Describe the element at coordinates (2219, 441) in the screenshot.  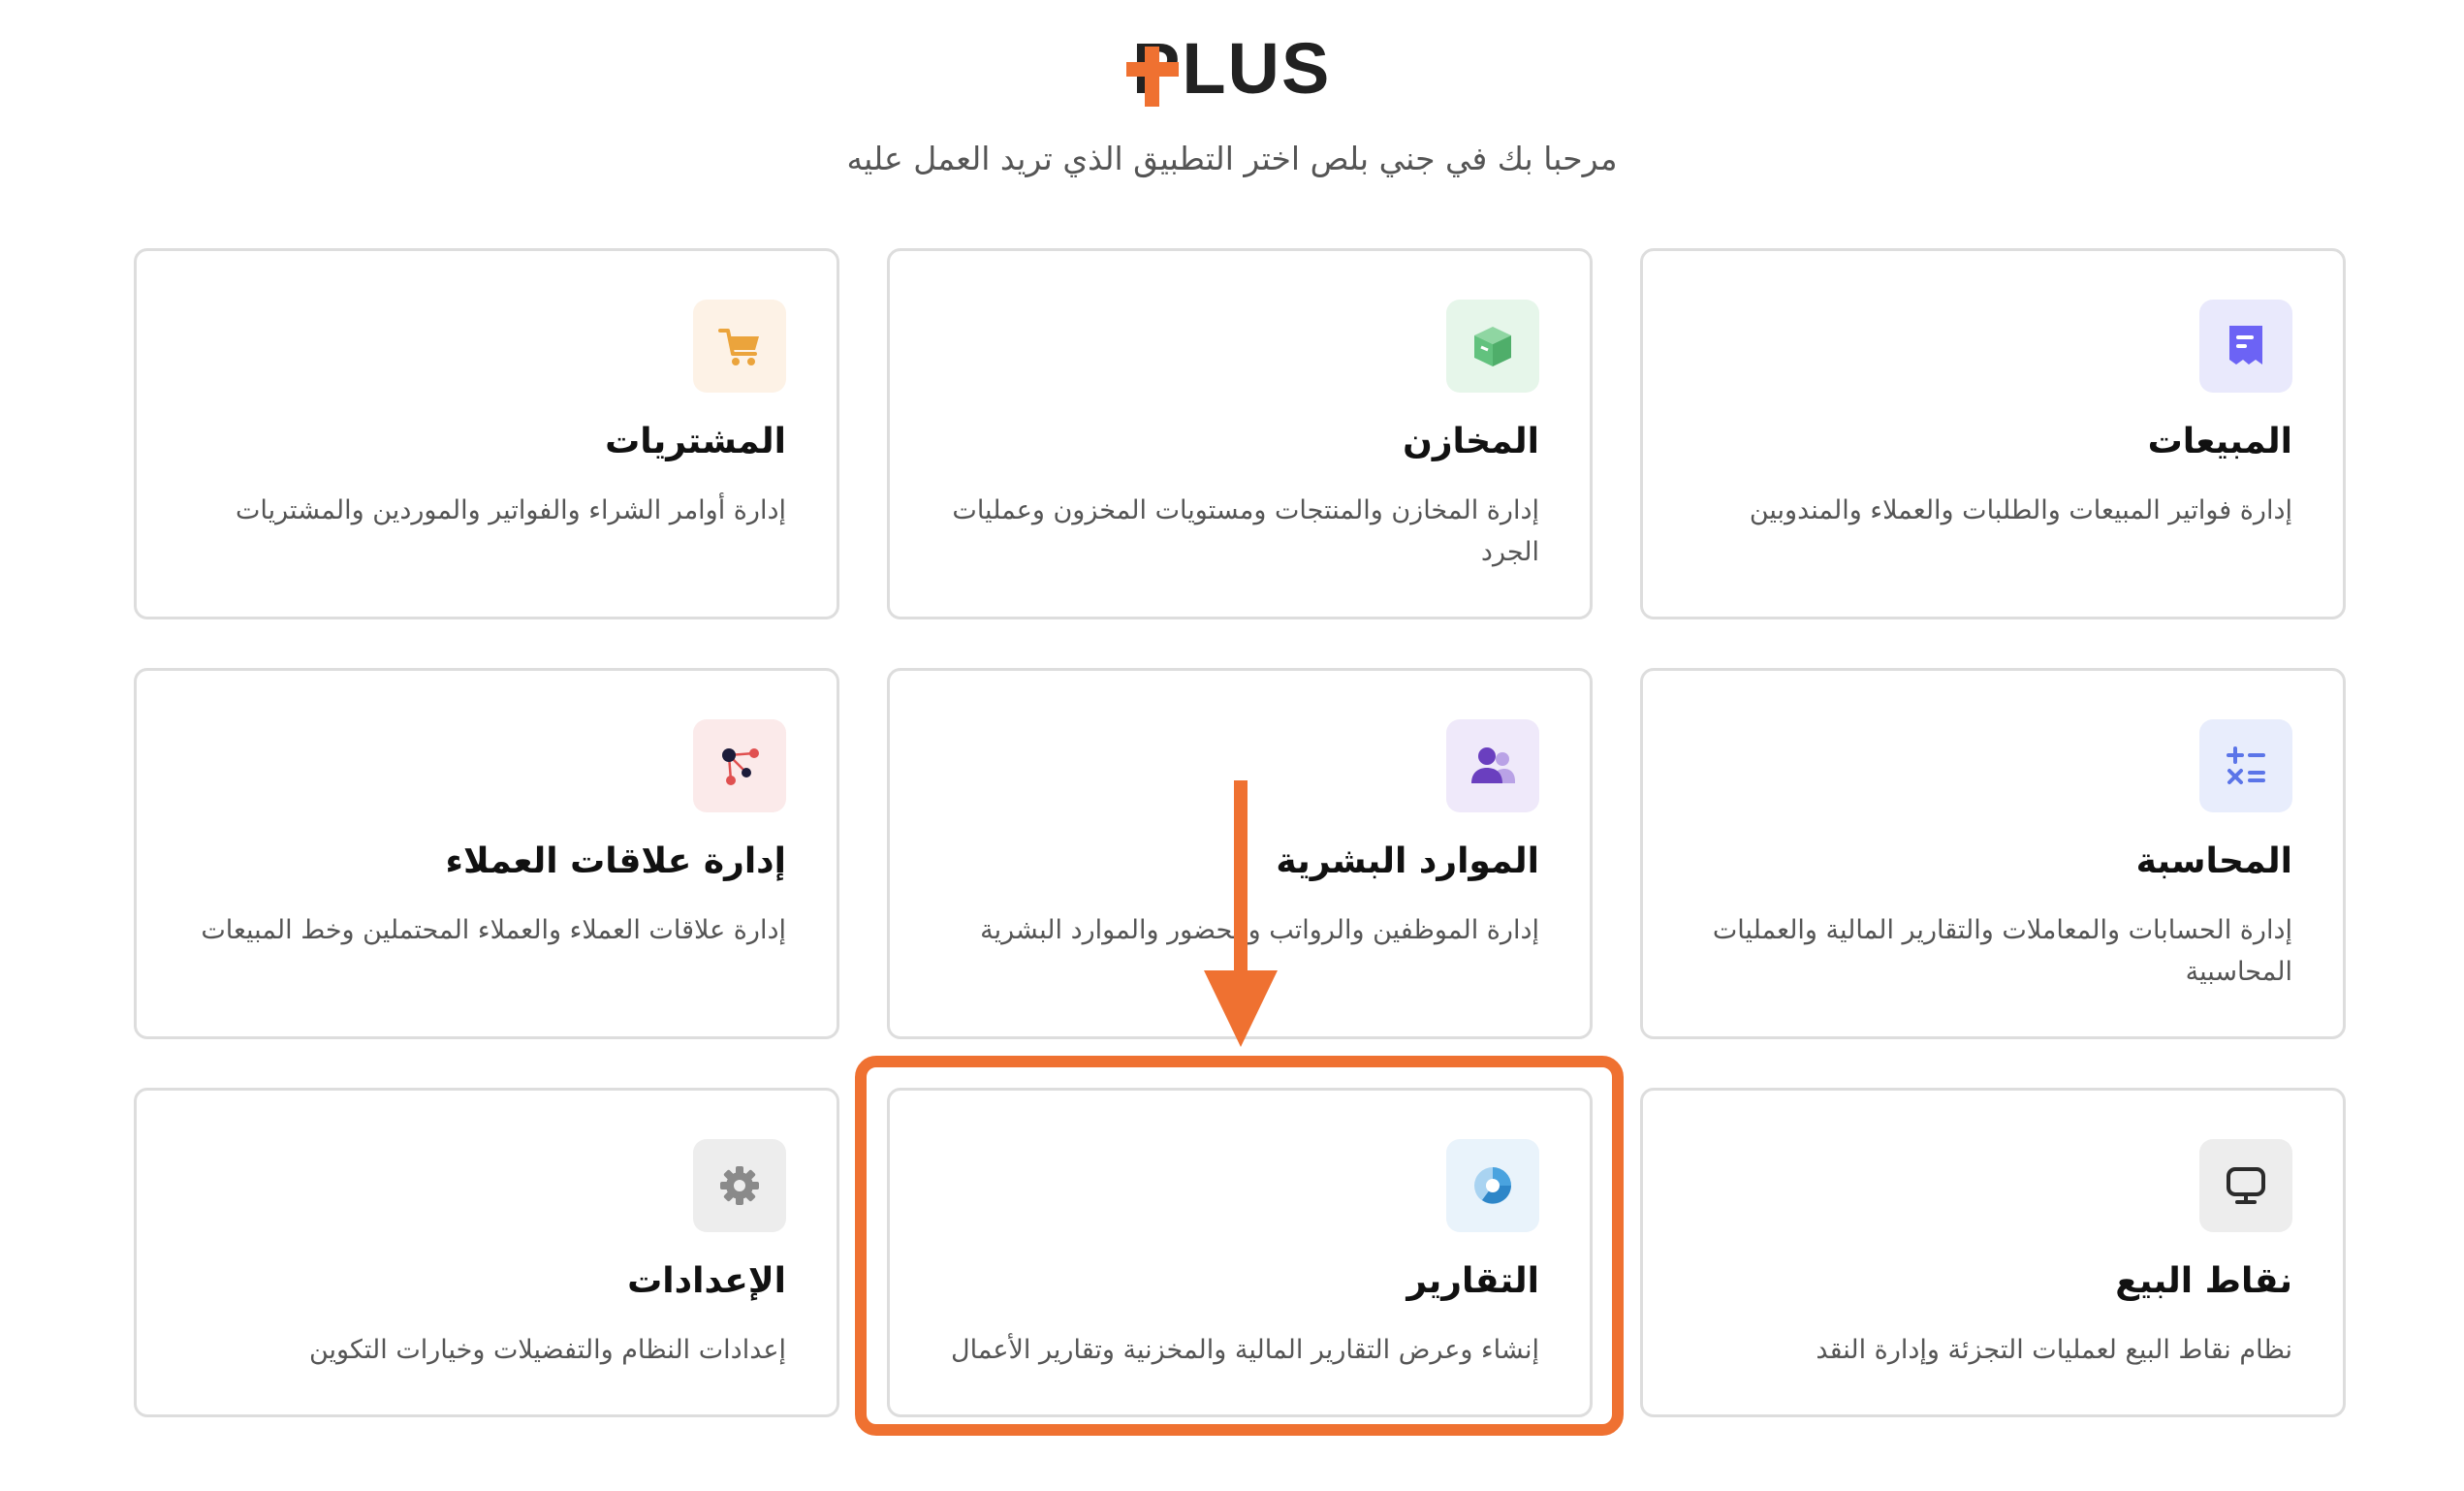
I see `app-title: المبيعات` at that location.